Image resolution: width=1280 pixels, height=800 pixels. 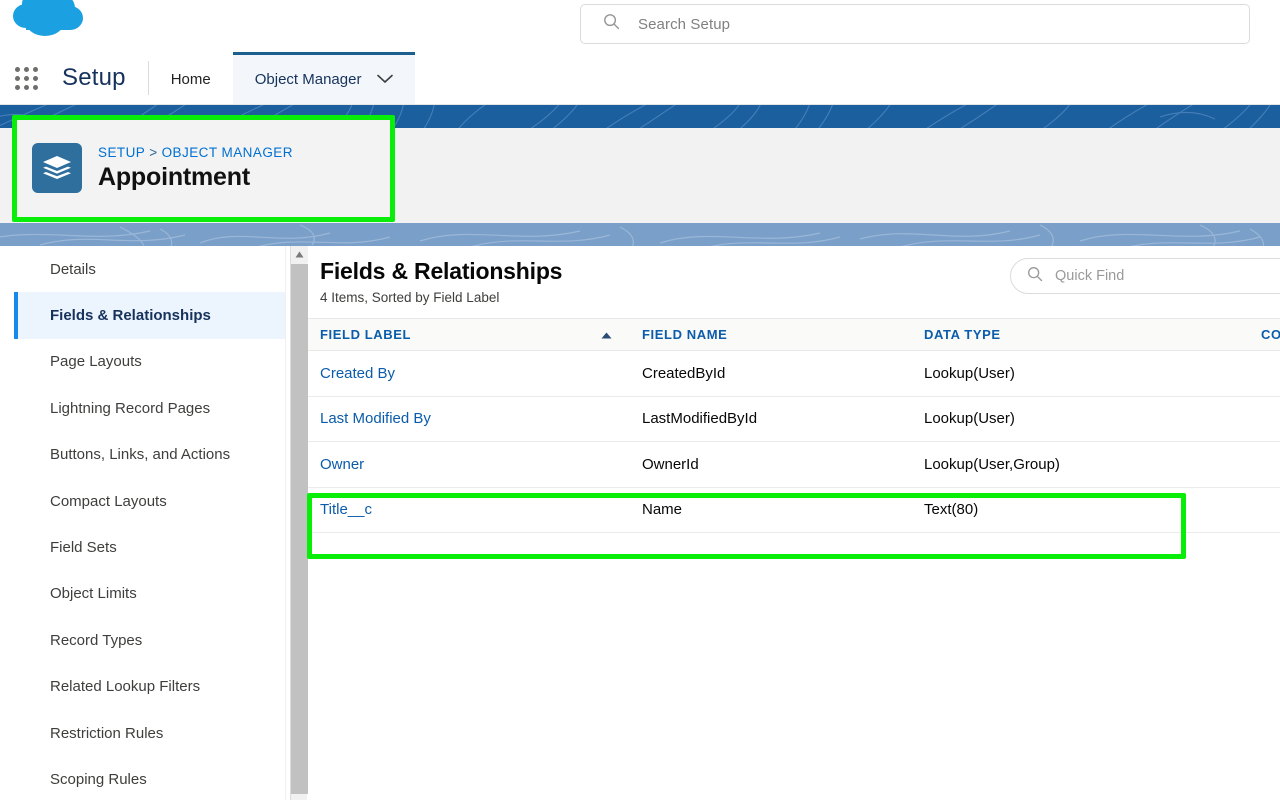 I want to click on sort-ascending-arrow-icon, so click(x=606, y=334).